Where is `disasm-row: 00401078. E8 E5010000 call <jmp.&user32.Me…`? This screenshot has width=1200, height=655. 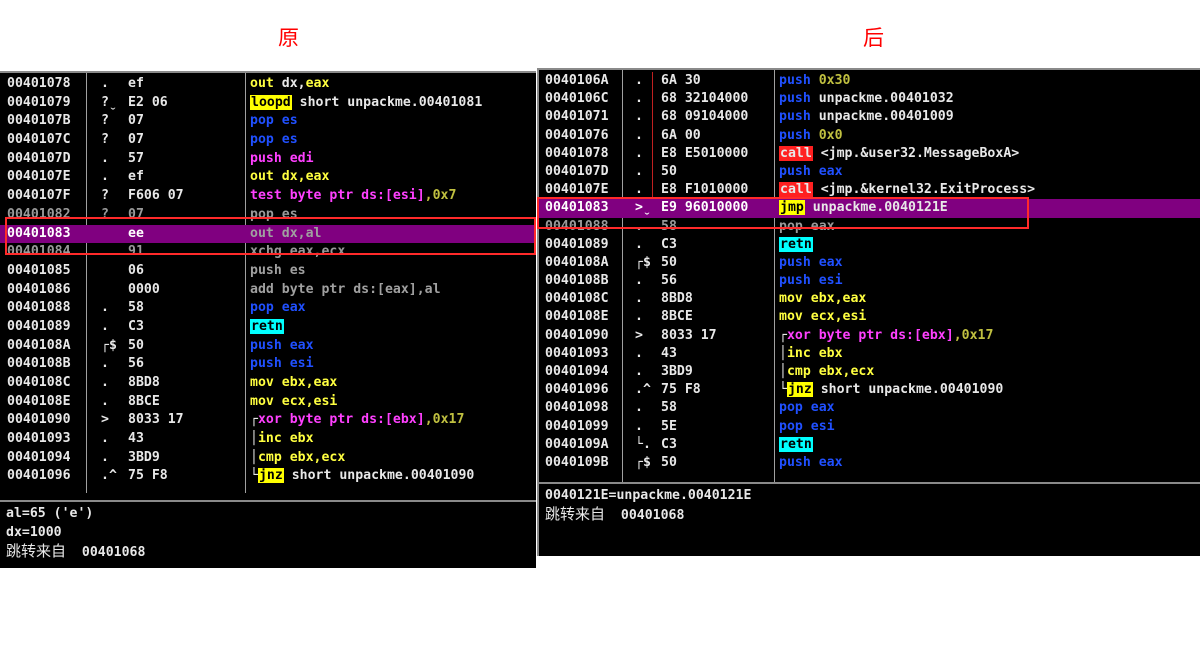 disasm-row: 00401078. E8 E5010000 call <jmp.&user32.Me… is located at coordinates (869, 154).